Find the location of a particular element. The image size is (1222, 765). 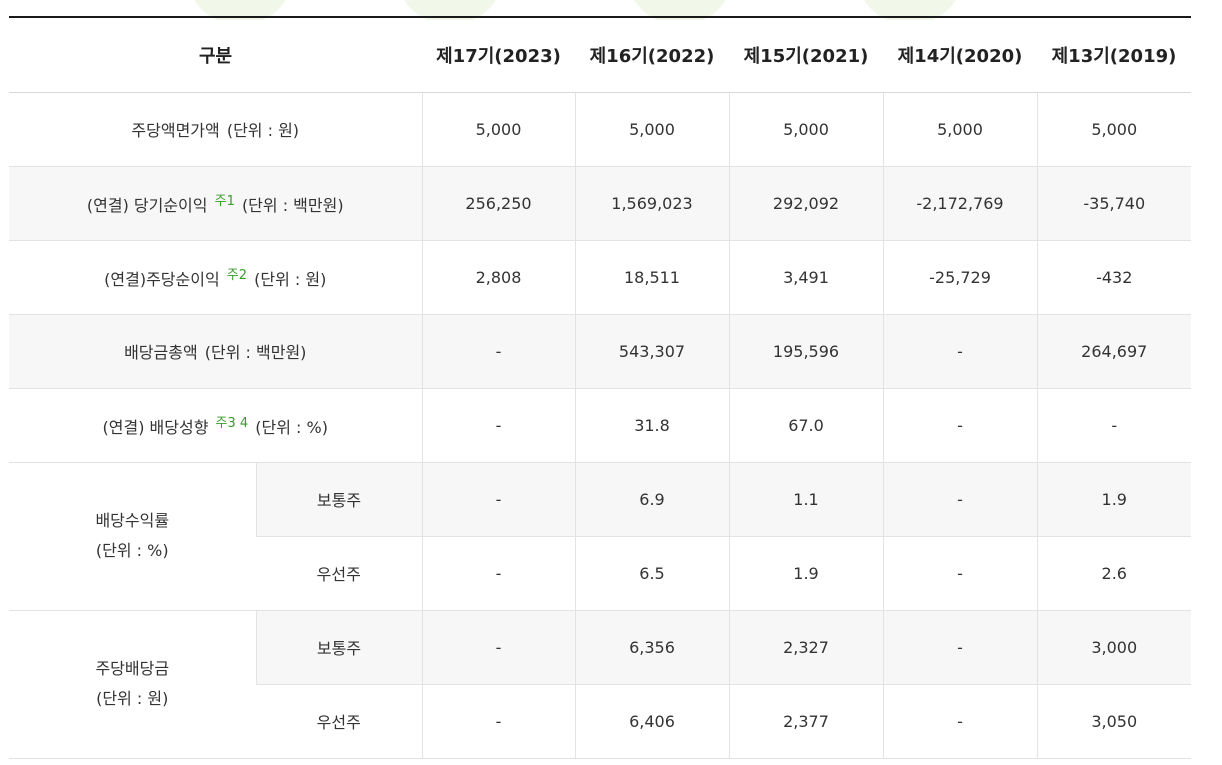

table-cell: 1,569,023 is located at coordinates (651, 203).